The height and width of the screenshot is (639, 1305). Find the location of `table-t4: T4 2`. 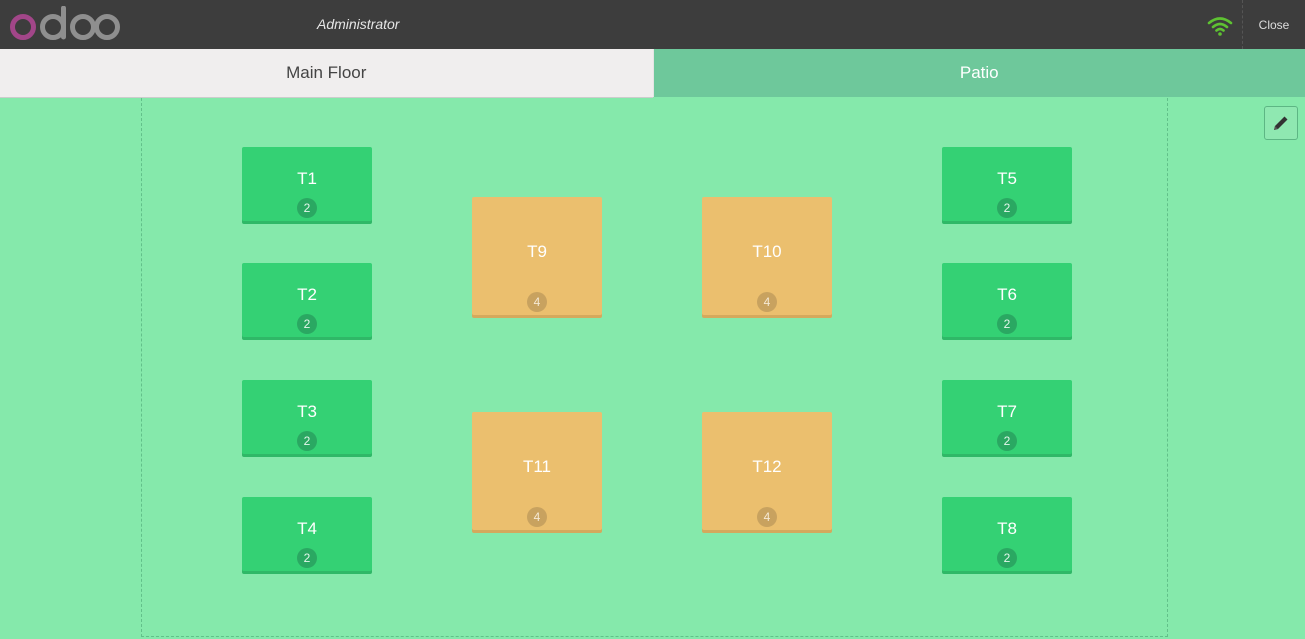

table-t4: T4 2 is located at coordinates (307, 534).